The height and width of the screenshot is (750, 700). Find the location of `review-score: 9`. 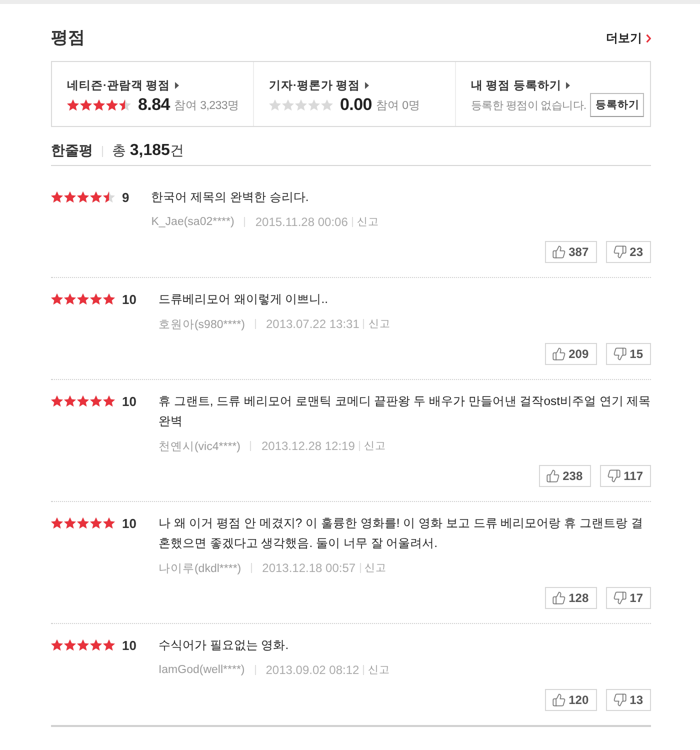

review-score: 9 is located at coordinates (126, 197).